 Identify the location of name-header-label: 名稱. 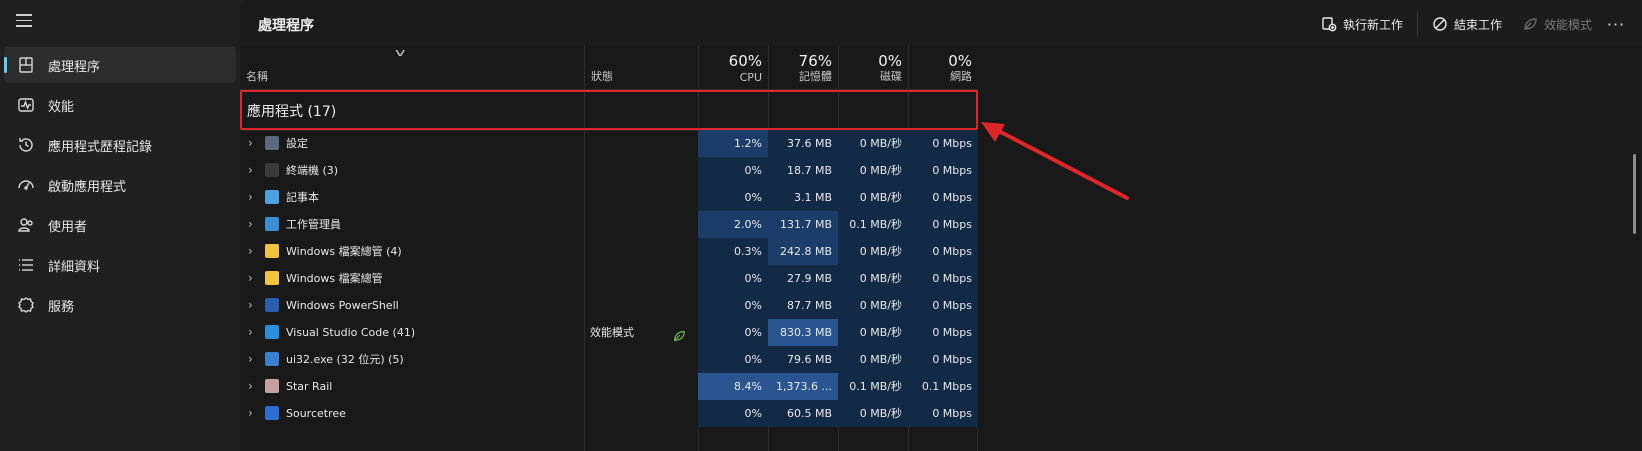
(257, 76).